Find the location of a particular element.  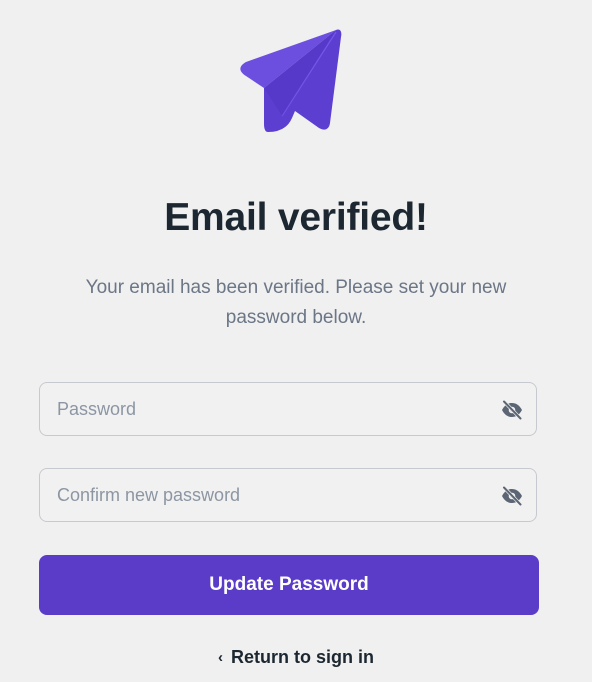

return-to-sign-in-label: Return to sign in is located at coordinates (302, 657).